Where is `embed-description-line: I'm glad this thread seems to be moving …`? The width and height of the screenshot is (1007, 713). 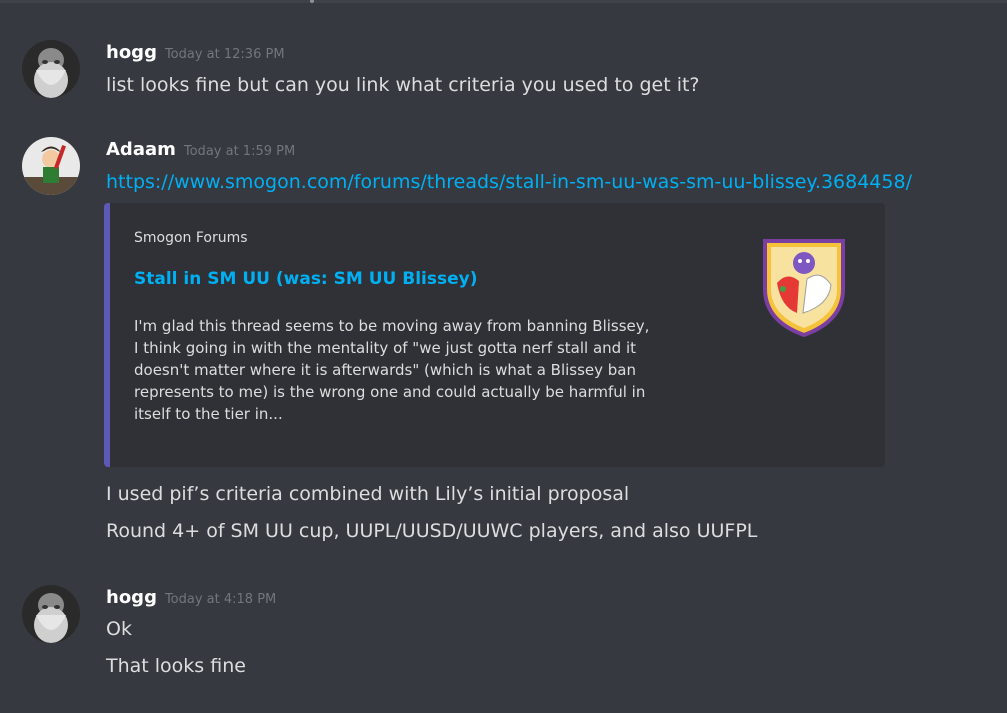
embed-description-line: I'm glad this thread seems to be moving … is located at coordinates (392, 326).